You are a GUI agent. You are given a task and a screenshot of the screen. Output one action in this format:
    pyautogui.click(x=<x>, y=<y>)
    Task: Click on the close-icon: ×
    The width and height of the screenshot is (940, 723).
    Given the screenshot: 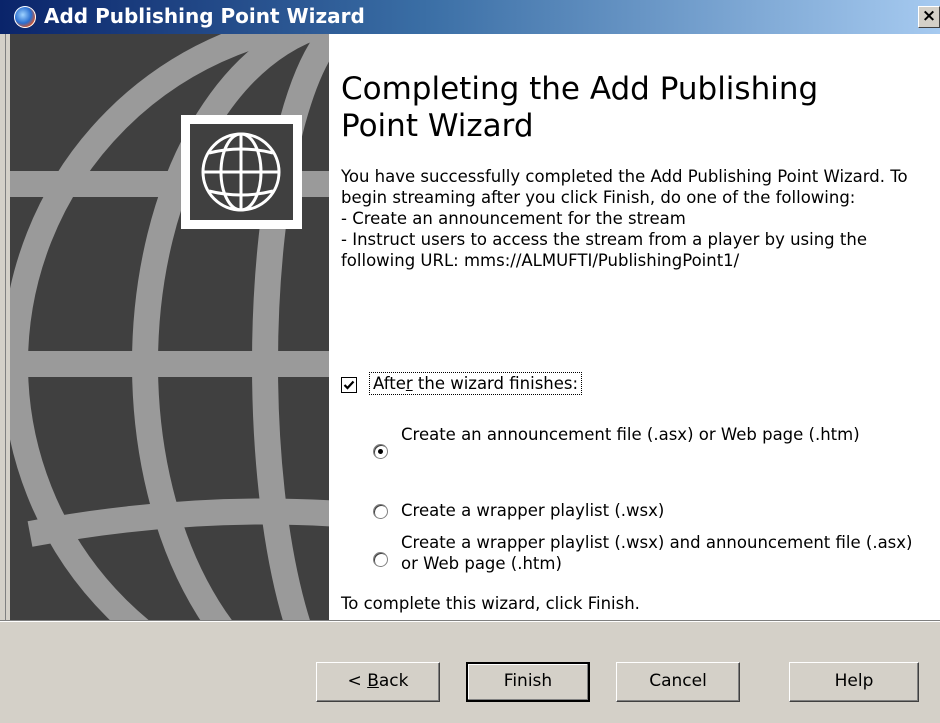 What is the action you would take?
    pyautogui.click(x=929, y=16)
    